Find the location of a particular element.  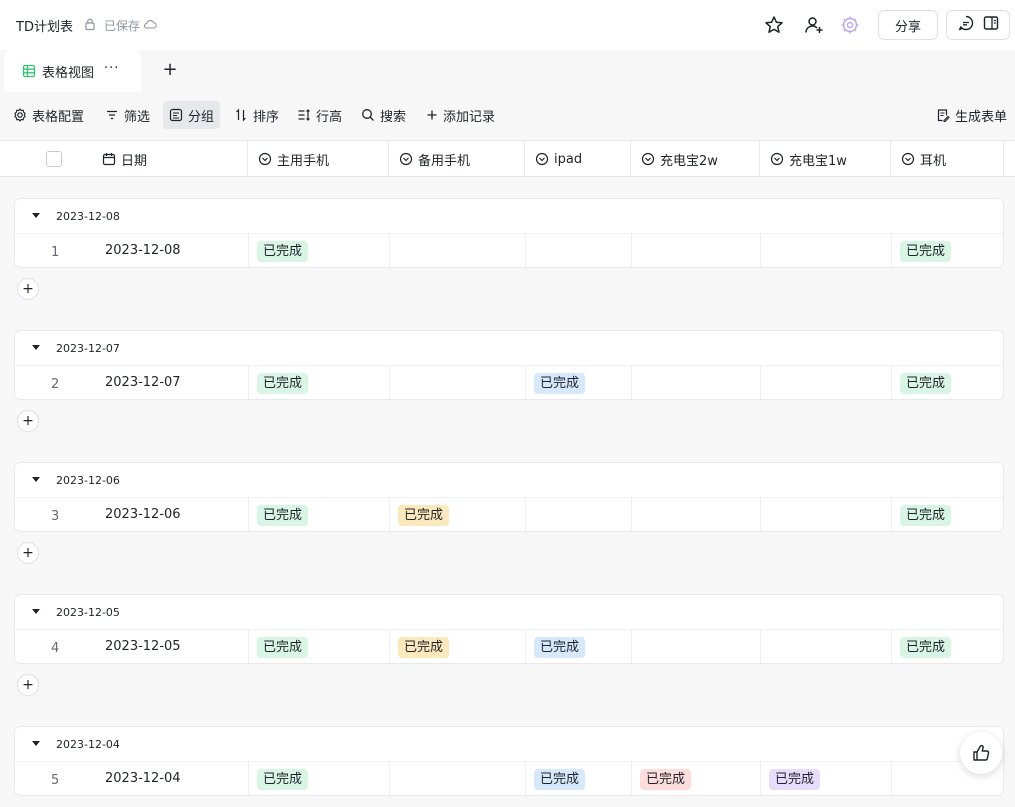

row-number: 4 is located at coordinates (55, 648).